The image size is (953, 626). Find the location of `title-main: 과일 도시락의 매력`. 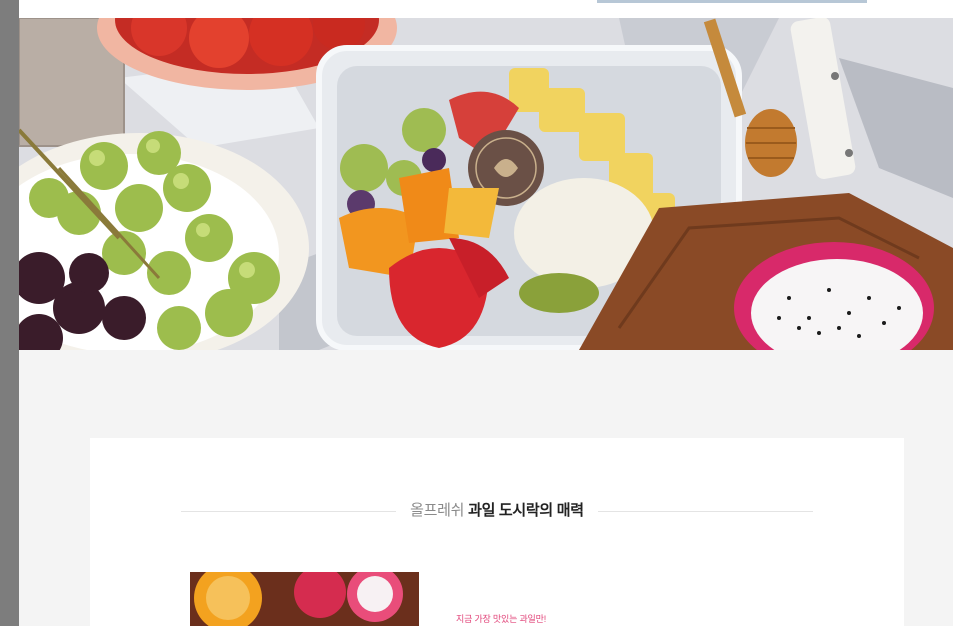

title-main: 과일 도시락의 매력 is located at coordinates (526, 510).